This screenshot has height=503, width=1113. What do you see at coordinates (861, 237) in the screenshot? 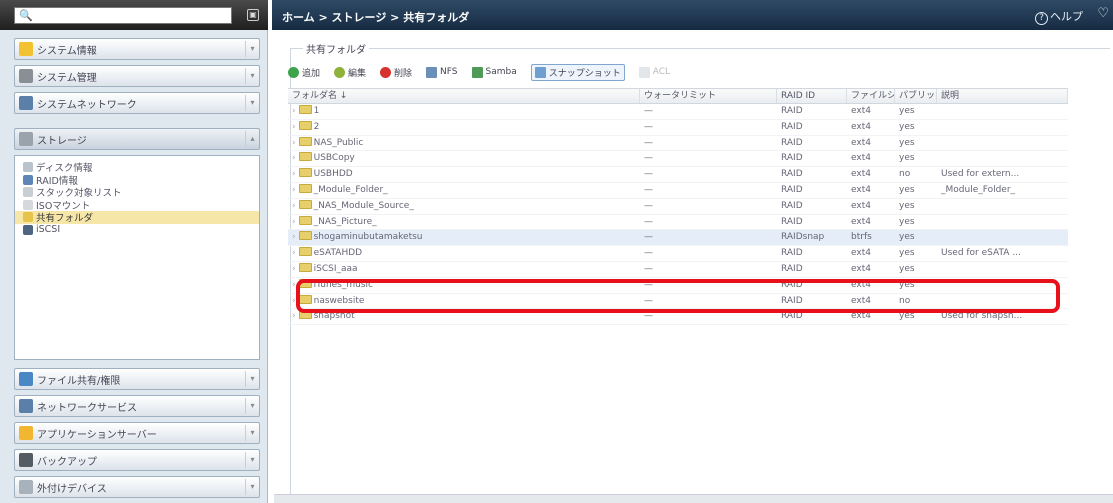
I see `cell-fs: btrfs` at bounding box center [861, 237].